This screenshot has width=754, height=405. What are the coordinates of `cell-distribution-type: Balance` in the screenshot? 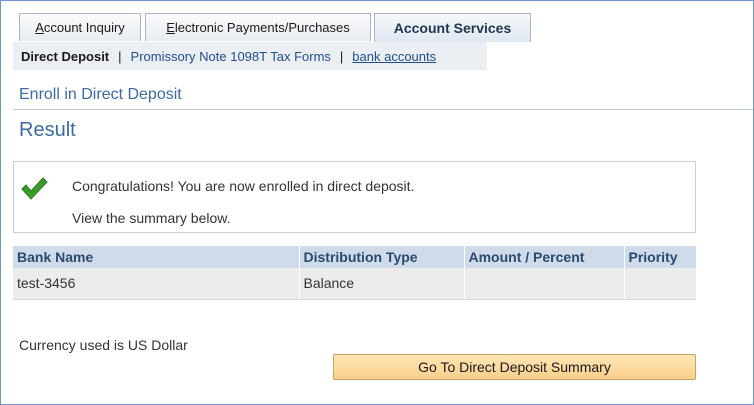 It's located at (382, 284).